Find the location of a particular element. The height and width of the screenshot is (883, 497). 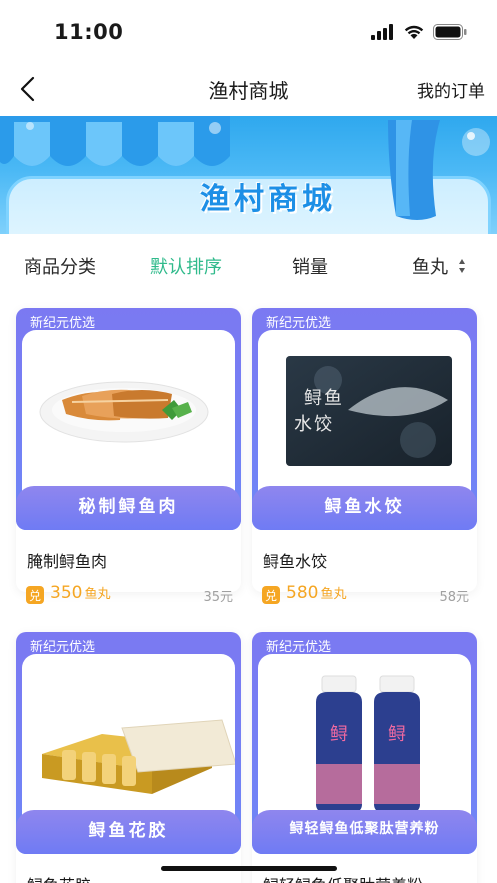

curtain-graphic is located at coordinates (414, 170).